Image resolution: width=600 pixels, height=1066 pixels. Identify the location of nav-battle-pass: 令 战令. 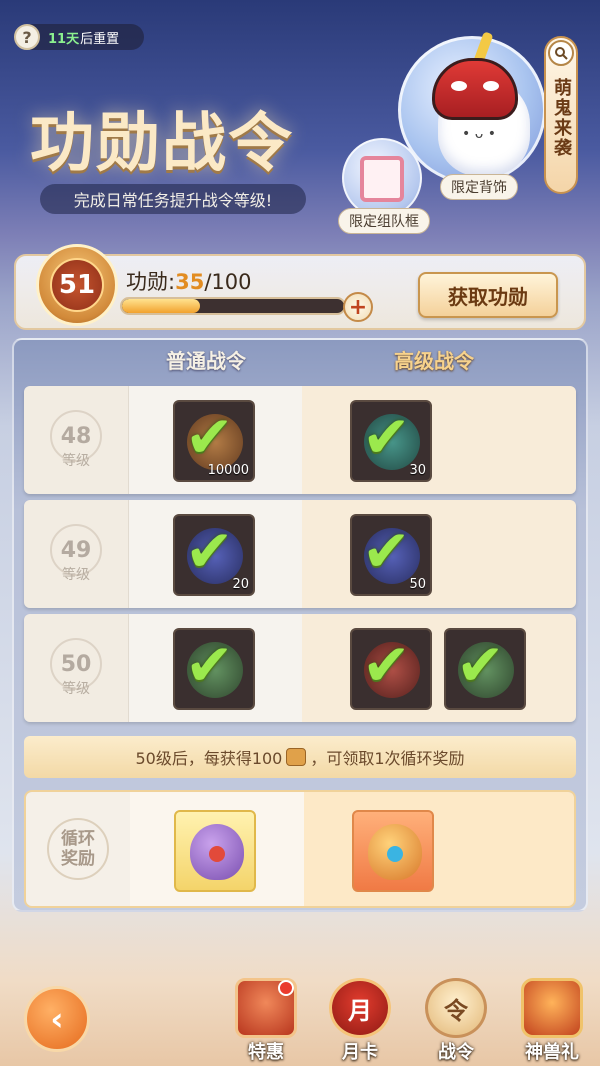
(456, 1021).